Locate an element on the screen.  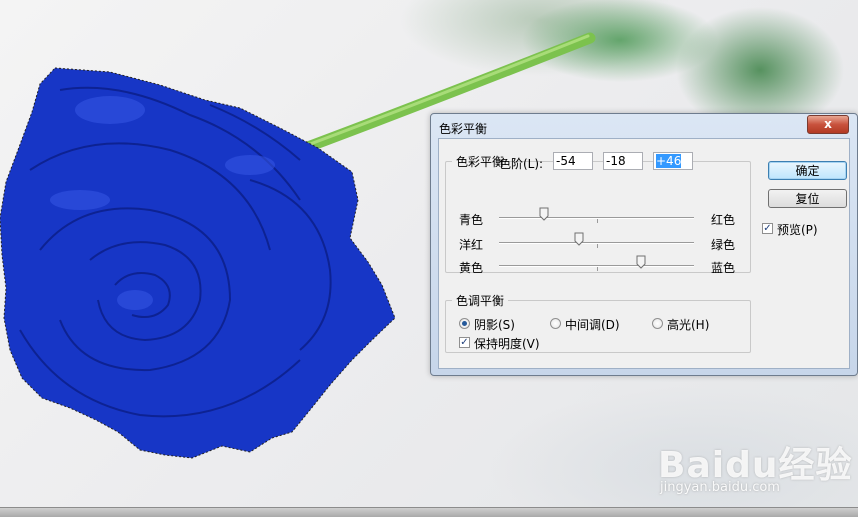
slider-thumb-cyan-red is located at coordinates (544, 214).